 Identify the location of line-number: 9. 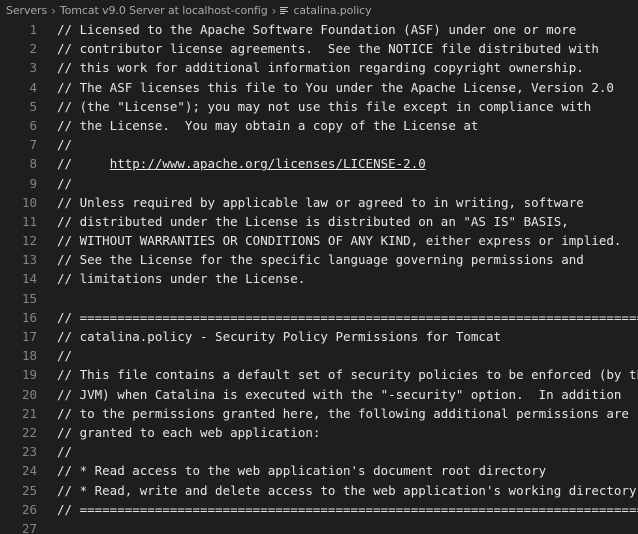
(33, 183).